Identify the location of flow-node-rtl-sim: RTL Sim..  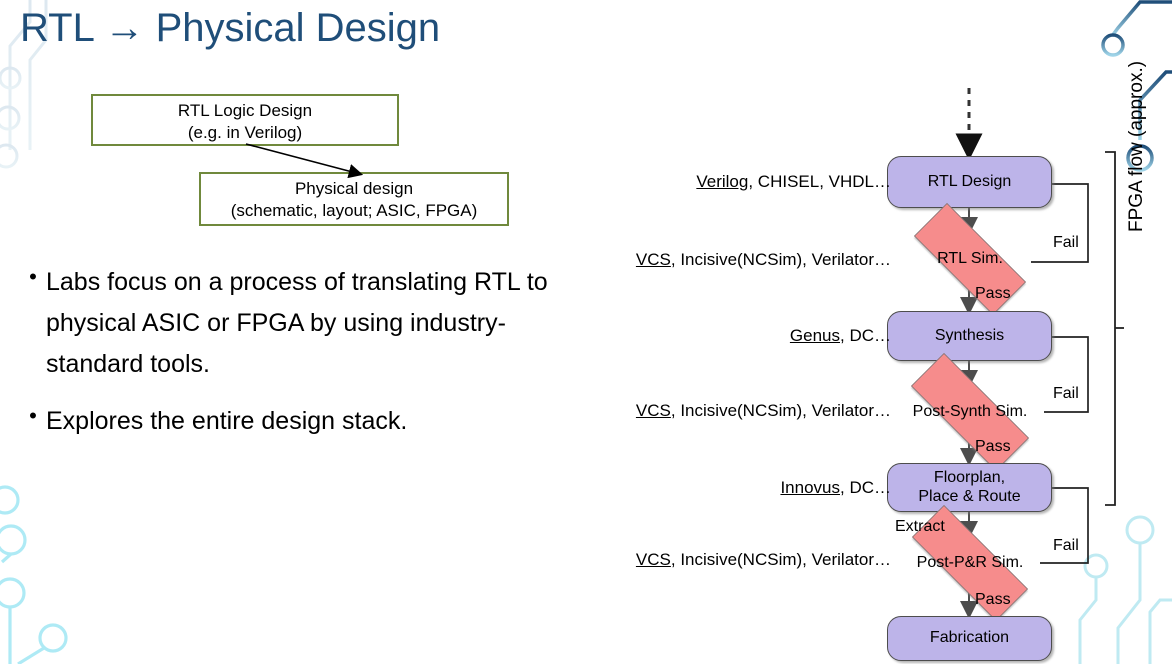
(970, 259).